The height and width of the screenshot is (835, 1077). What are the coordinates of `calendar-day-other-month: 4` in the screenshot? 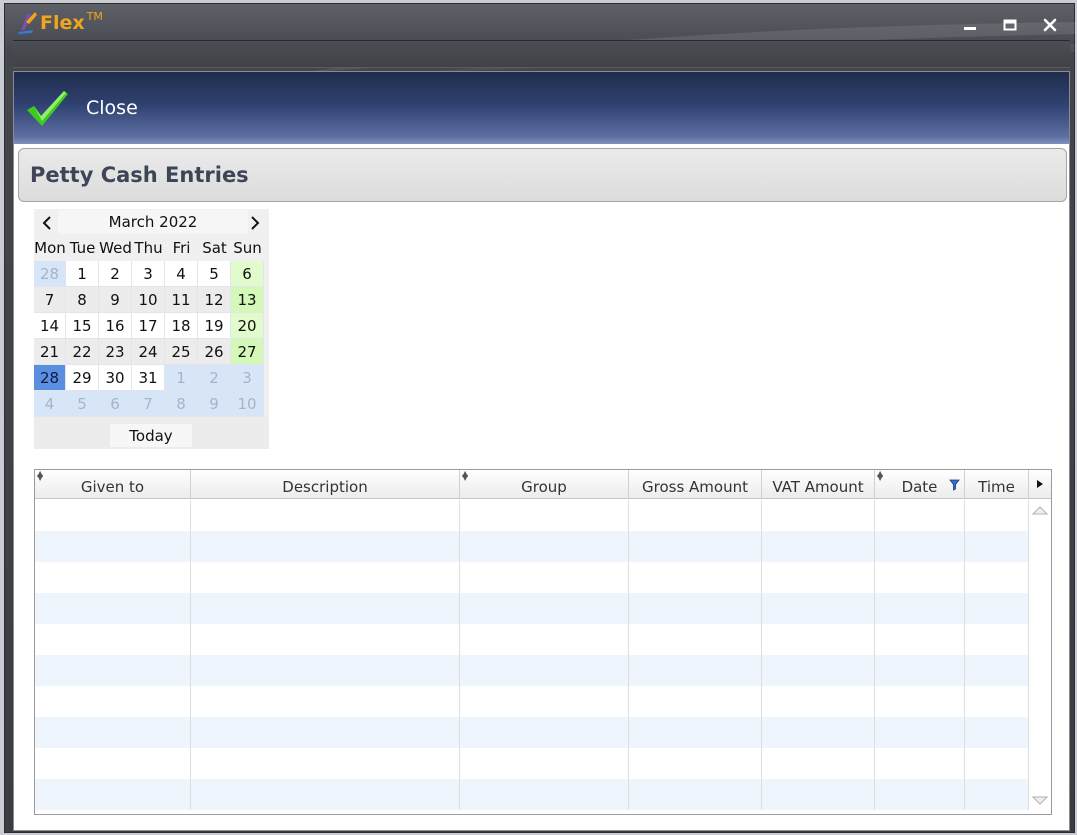 It's located at (50, 404).